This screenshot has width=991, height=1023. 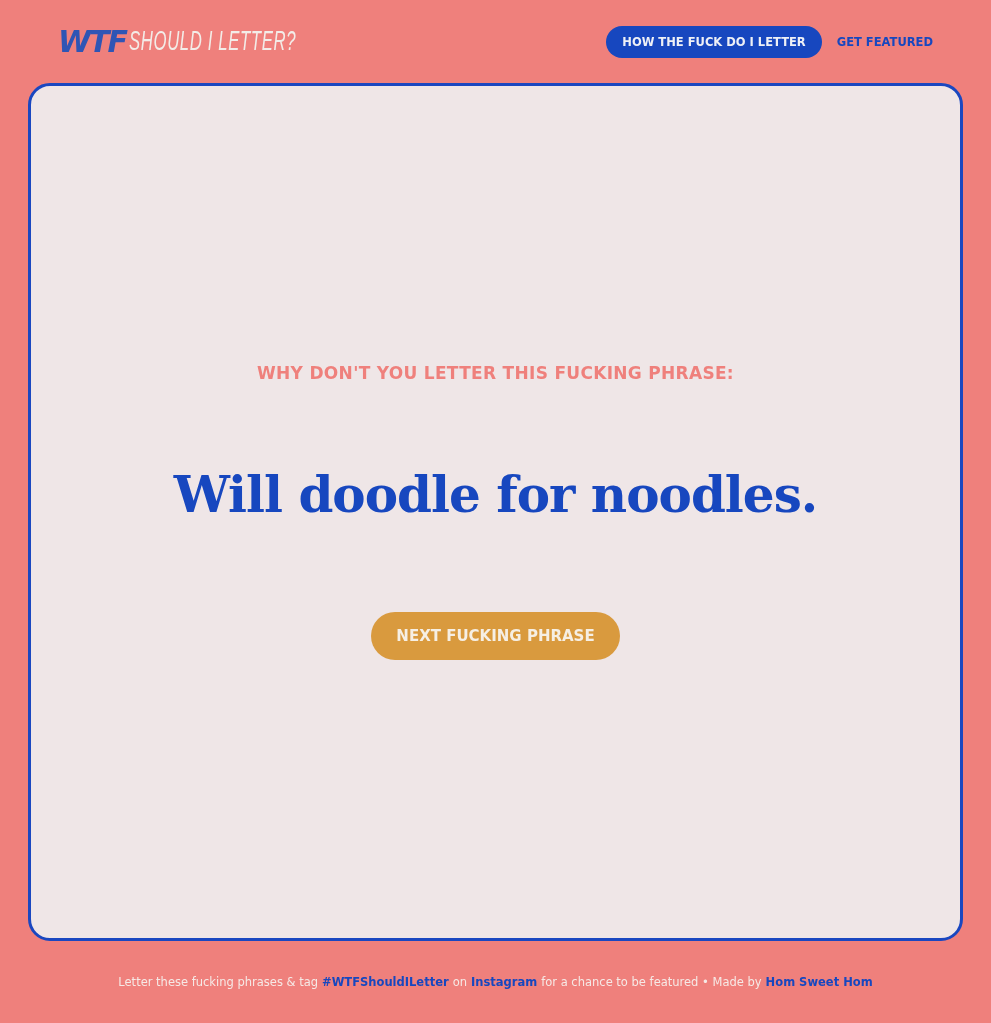 What do you see at coordinates (459, 982) in the screenshot?
I see `footer-text: on` at bounding box center [459, 982].